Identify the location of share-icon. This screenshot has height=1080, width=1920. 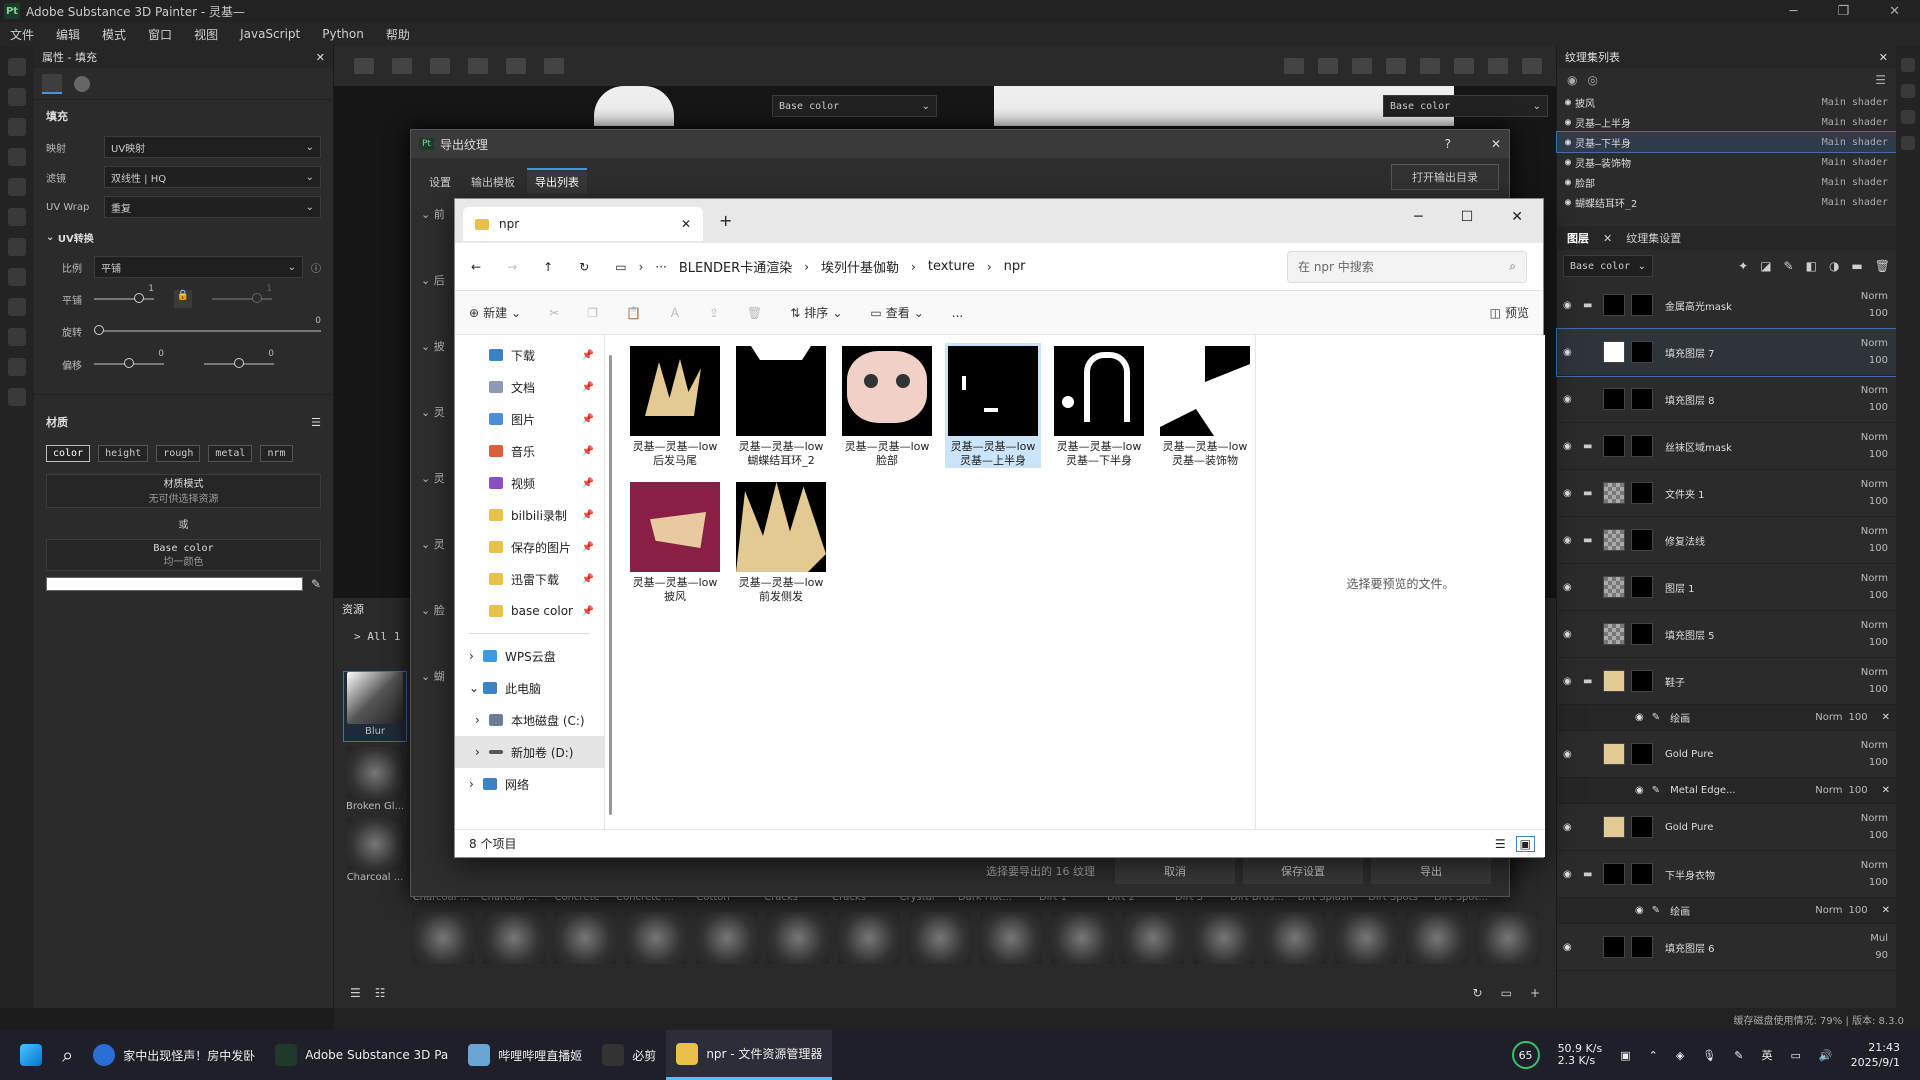
(17, 337).